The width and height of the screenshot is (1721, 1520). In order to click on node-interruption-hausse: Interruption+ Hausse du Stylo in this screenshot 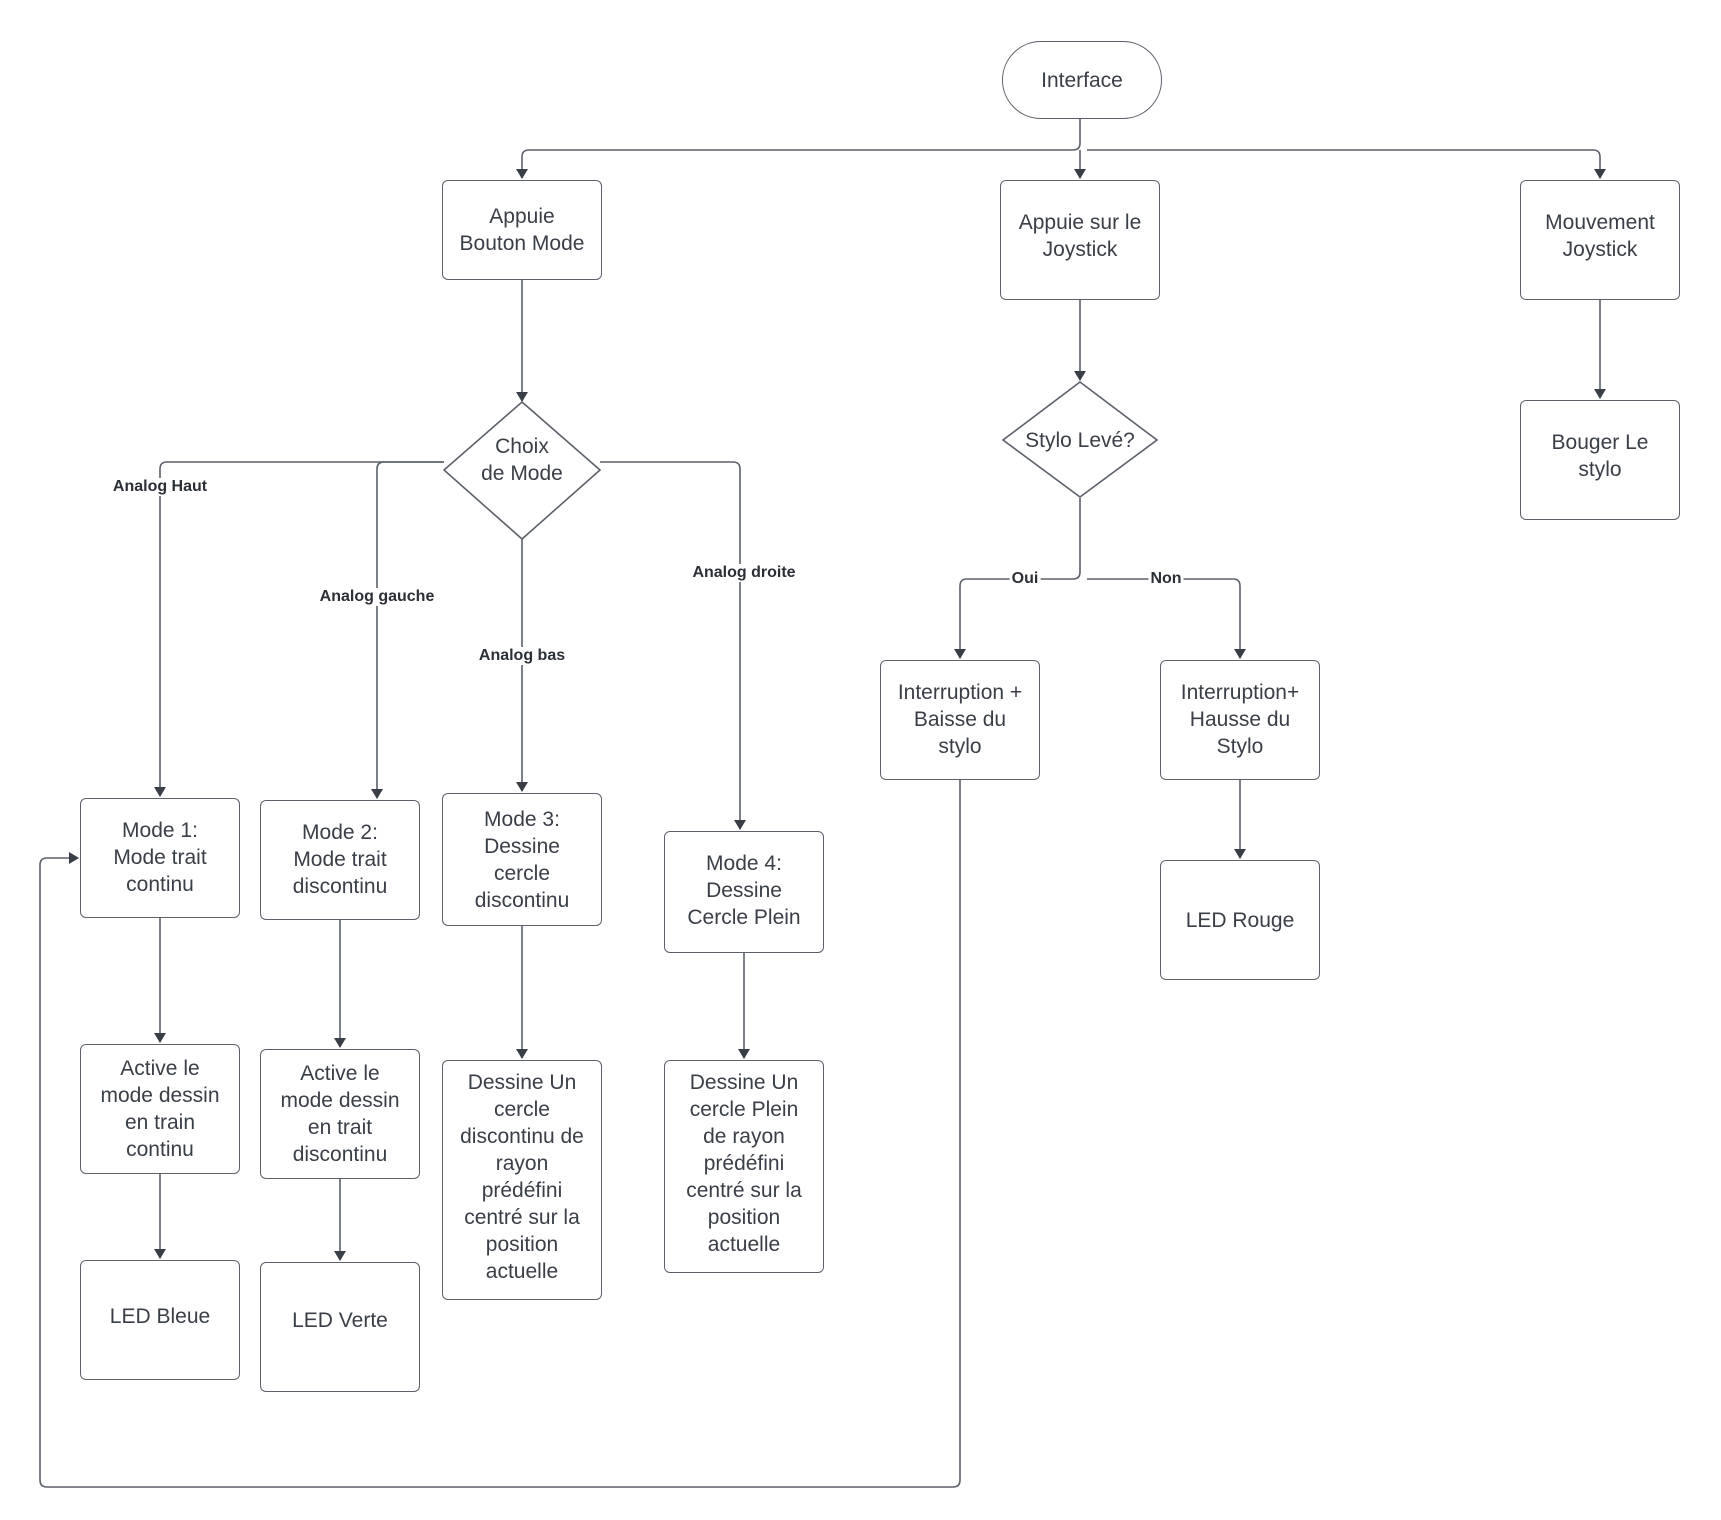, I will do `click(1240, 720)`.